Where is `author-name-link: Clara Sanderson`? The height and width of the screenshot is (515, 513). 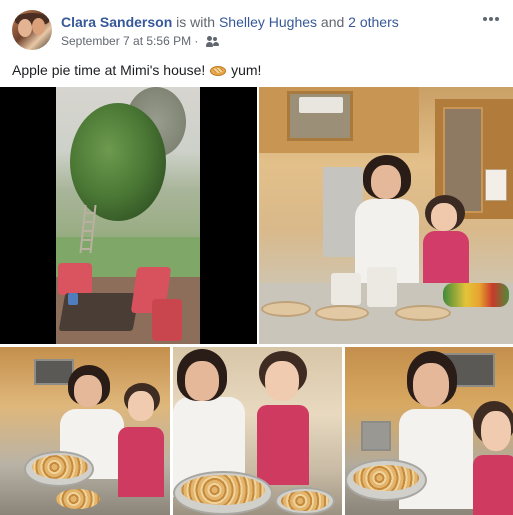 author-name-link: Clara Sanderson is located at coordinates (116, 22).